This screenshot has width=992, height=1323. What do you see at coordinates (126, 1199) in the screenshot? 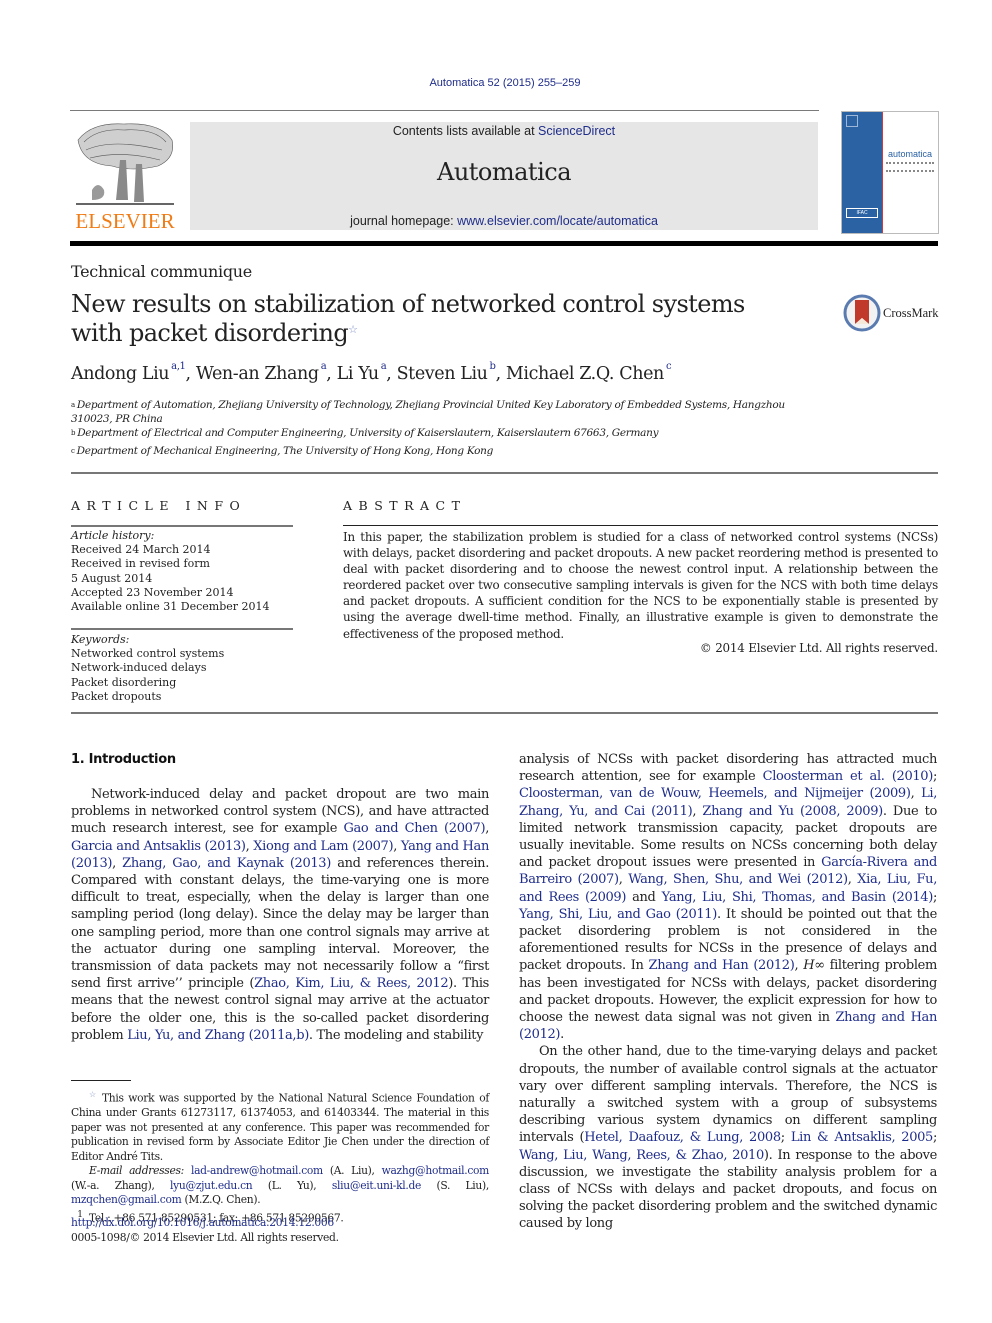
I see `email-link: mzqchen@gmail.com` at bounding box center [126, 1199].